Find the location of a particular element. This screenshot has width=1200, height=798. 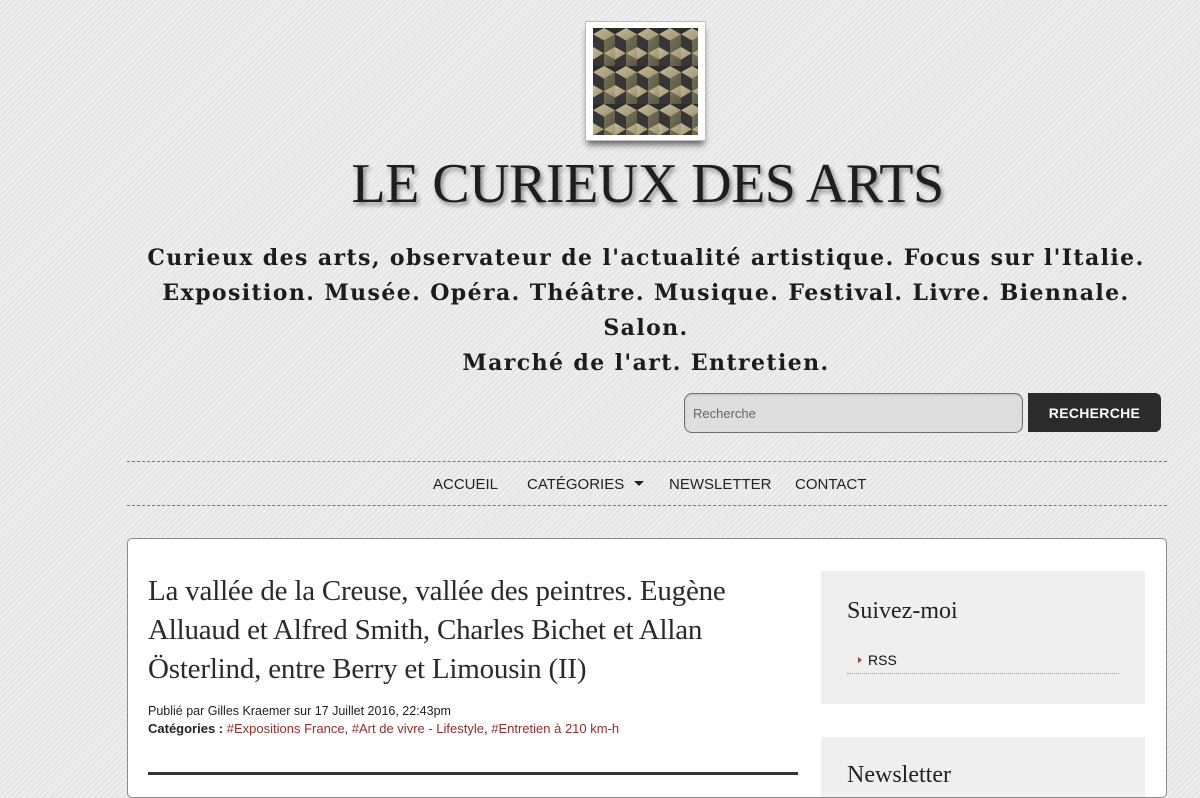

rss-link: RSS is located at coordinates (882, 660).